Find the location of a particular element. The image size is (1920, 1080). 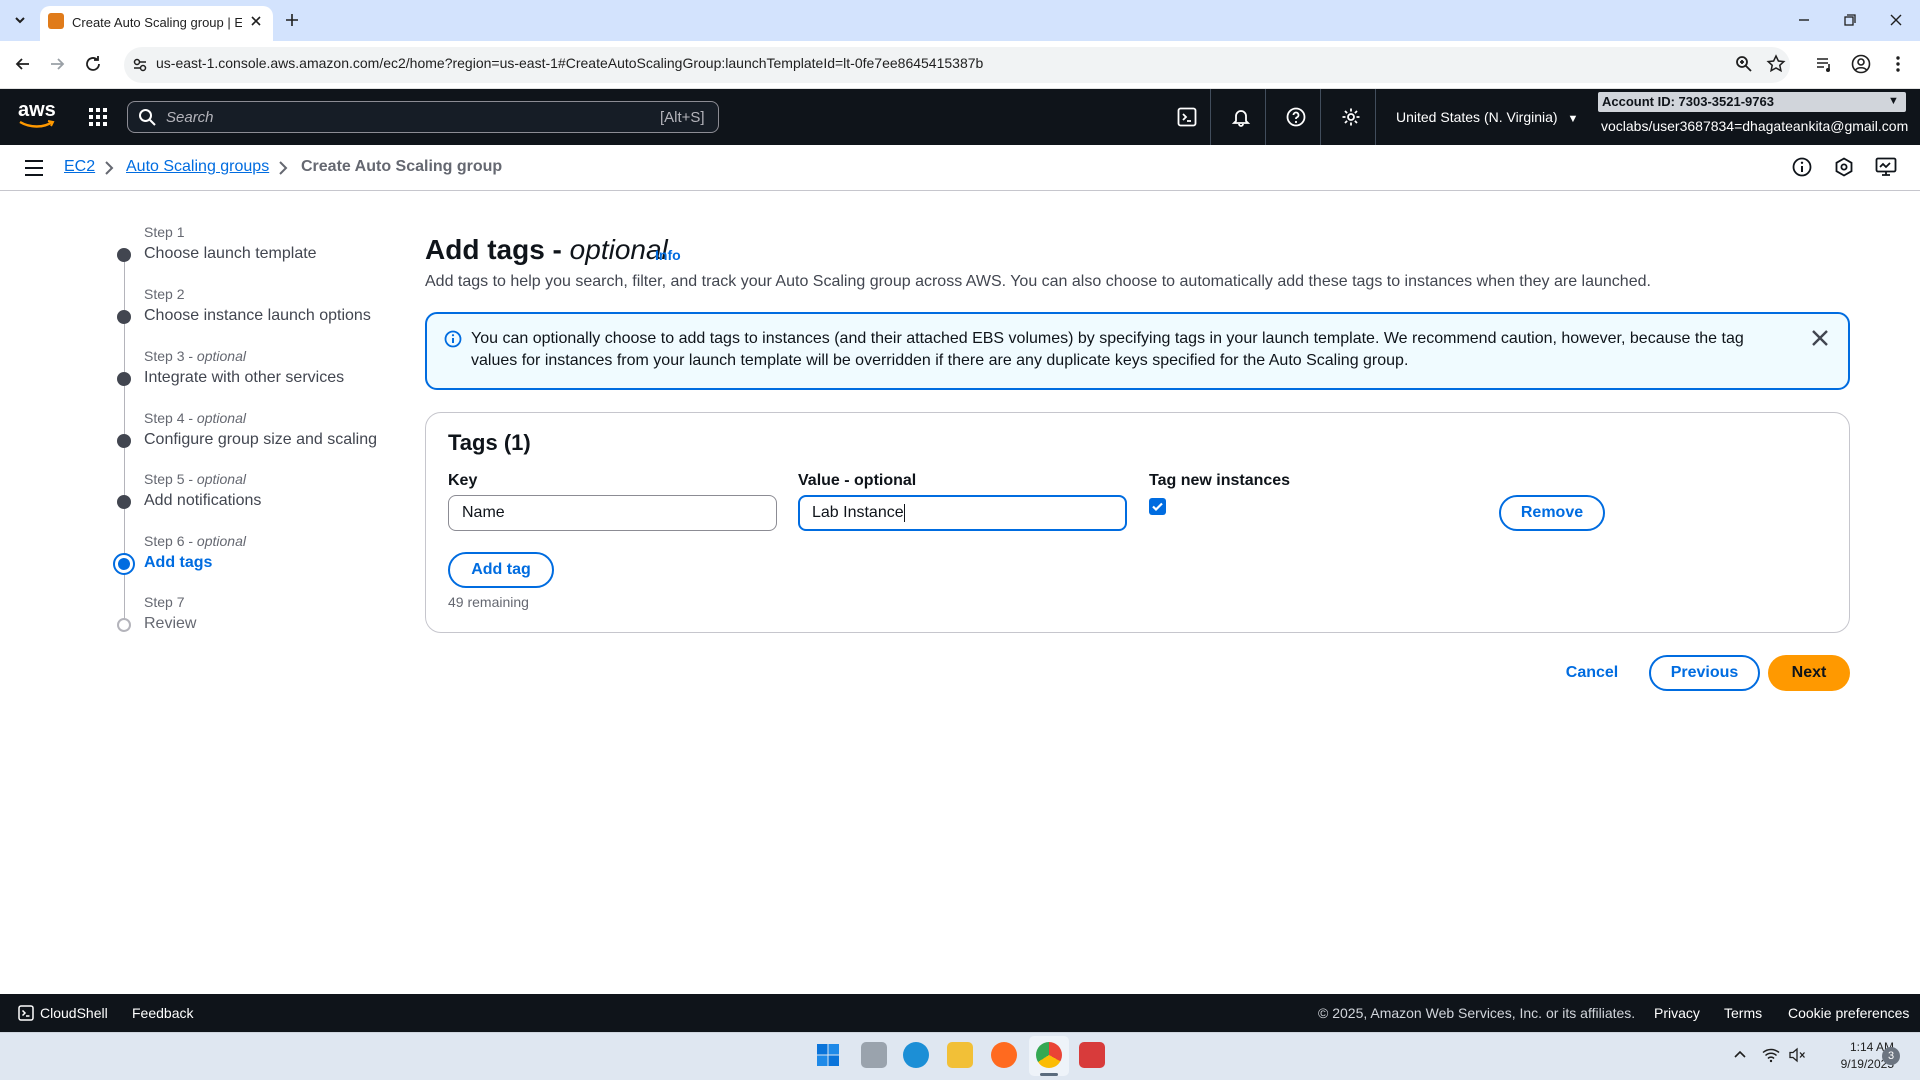

edge-browser-icon is located at coordinates (916, 1055).